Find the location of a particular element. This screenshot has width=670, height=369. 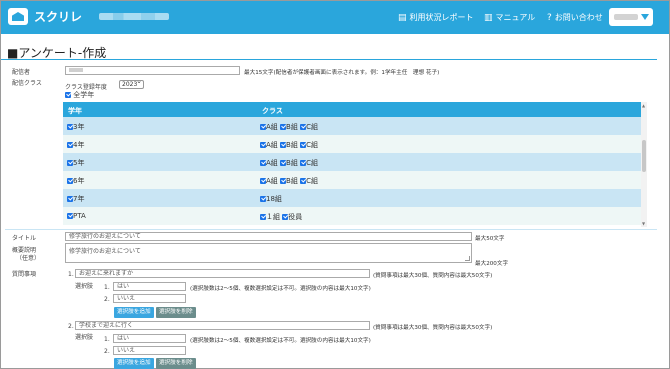

school-logo-icon is located at coordinates (18, 16).